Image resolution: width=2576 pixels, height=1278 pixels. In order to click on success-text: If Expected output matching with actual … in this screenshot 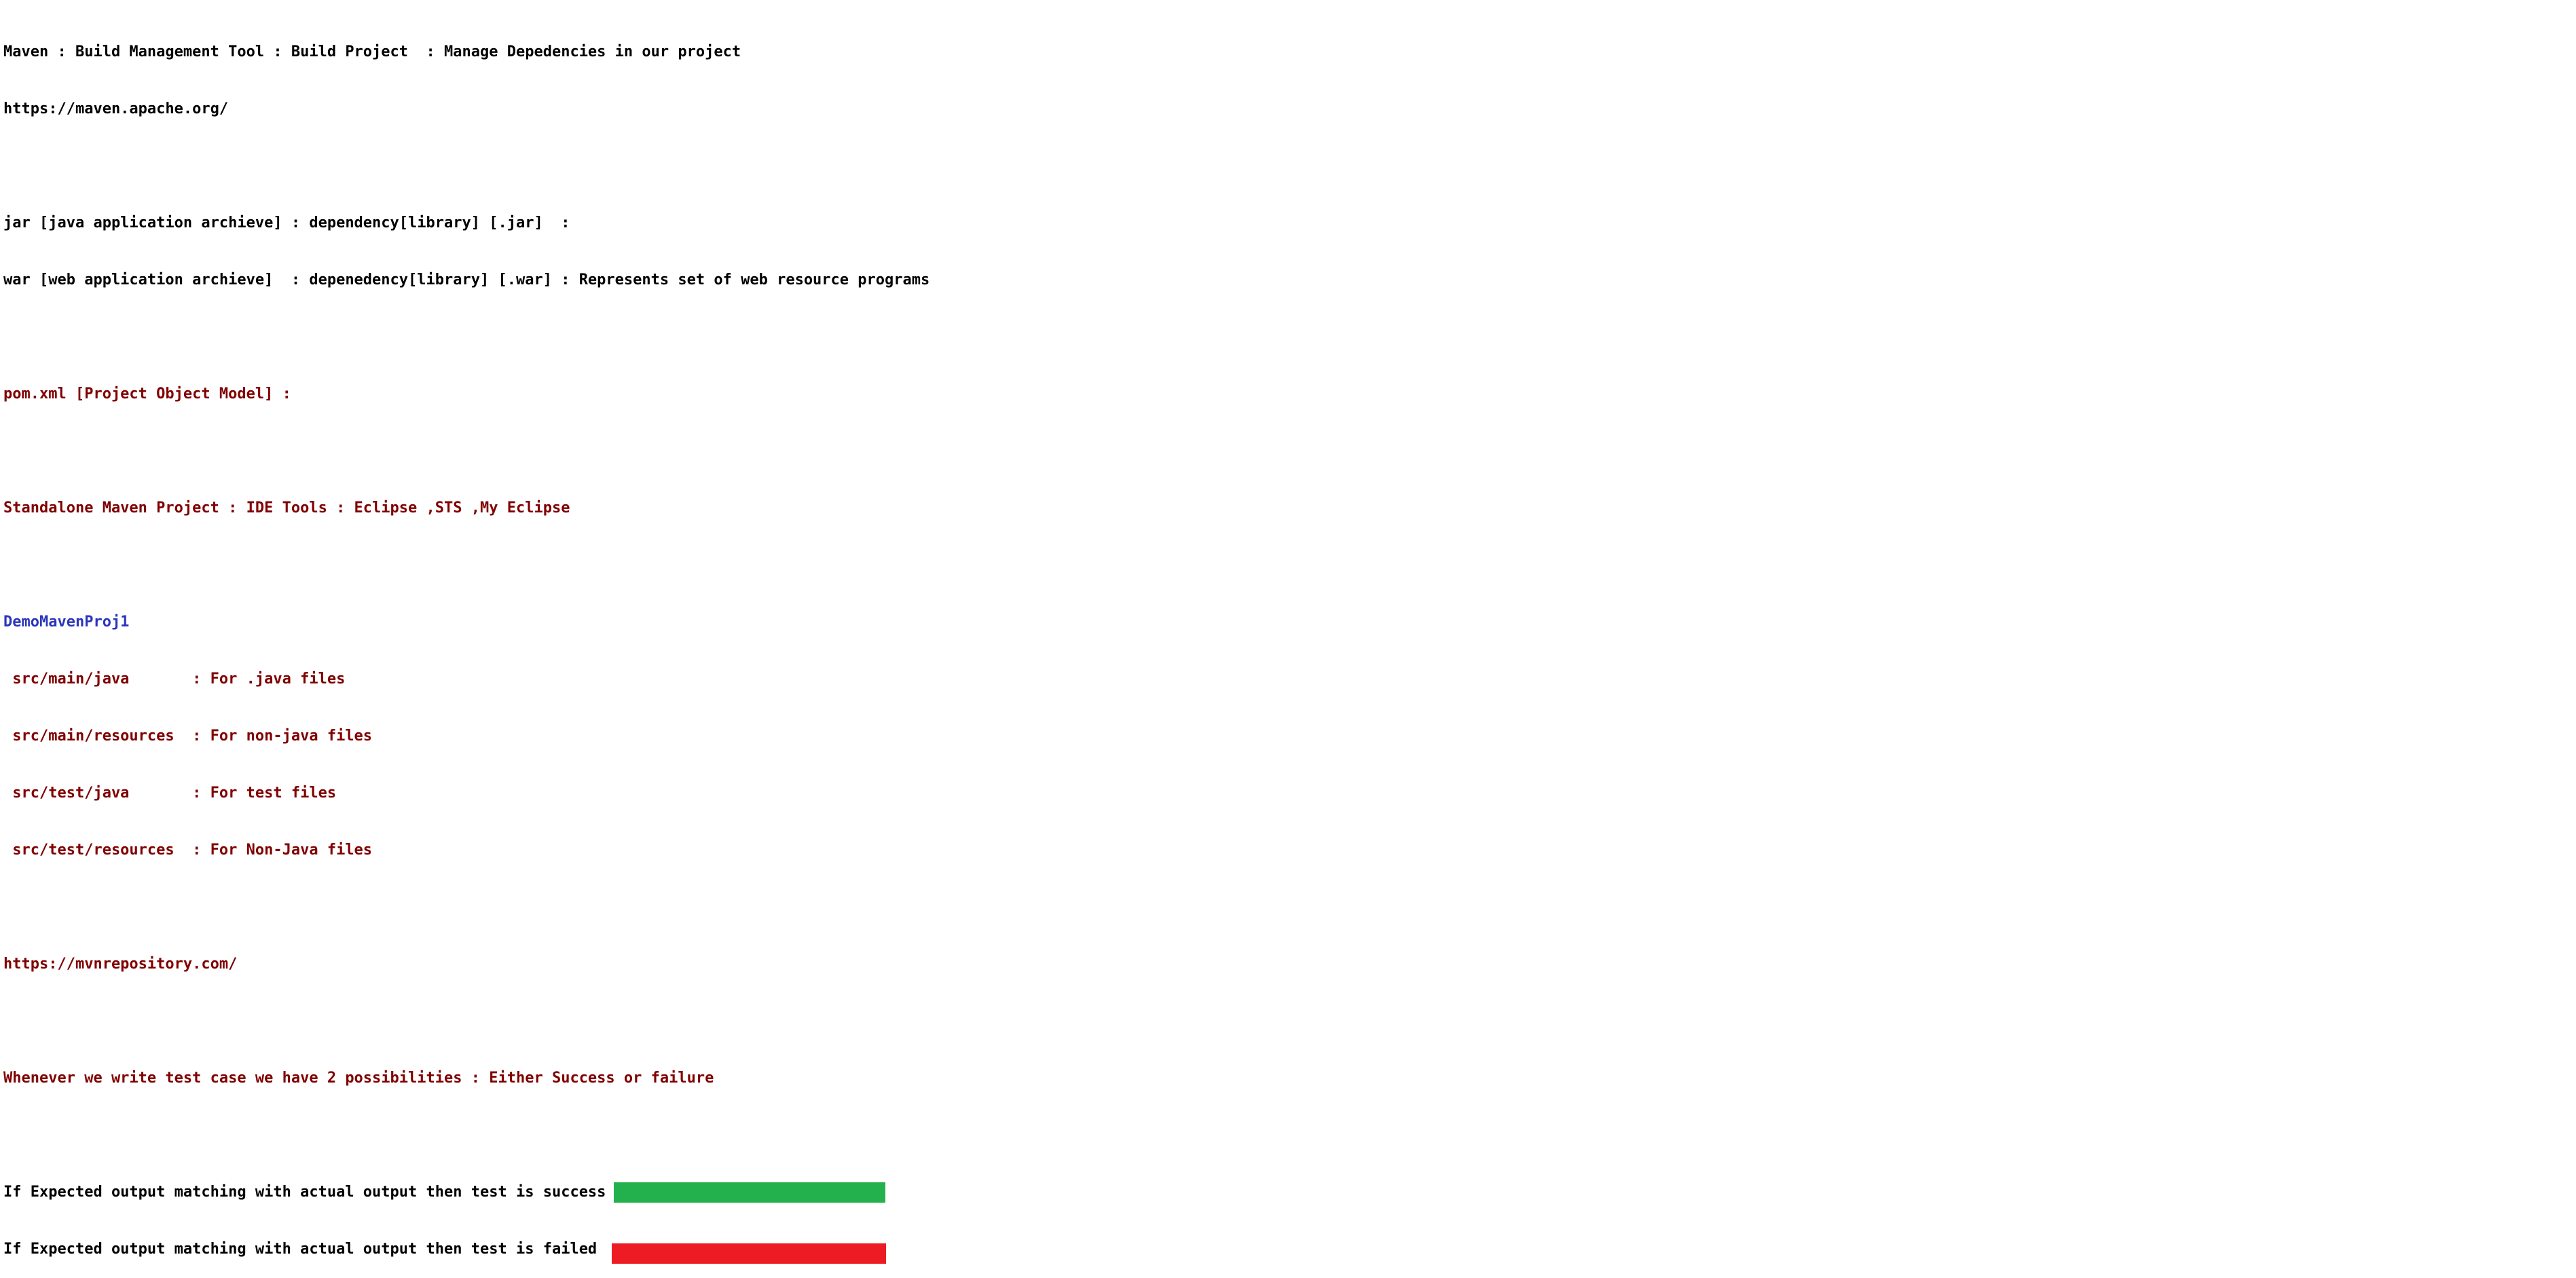, I will do `click(304, 1192)`.